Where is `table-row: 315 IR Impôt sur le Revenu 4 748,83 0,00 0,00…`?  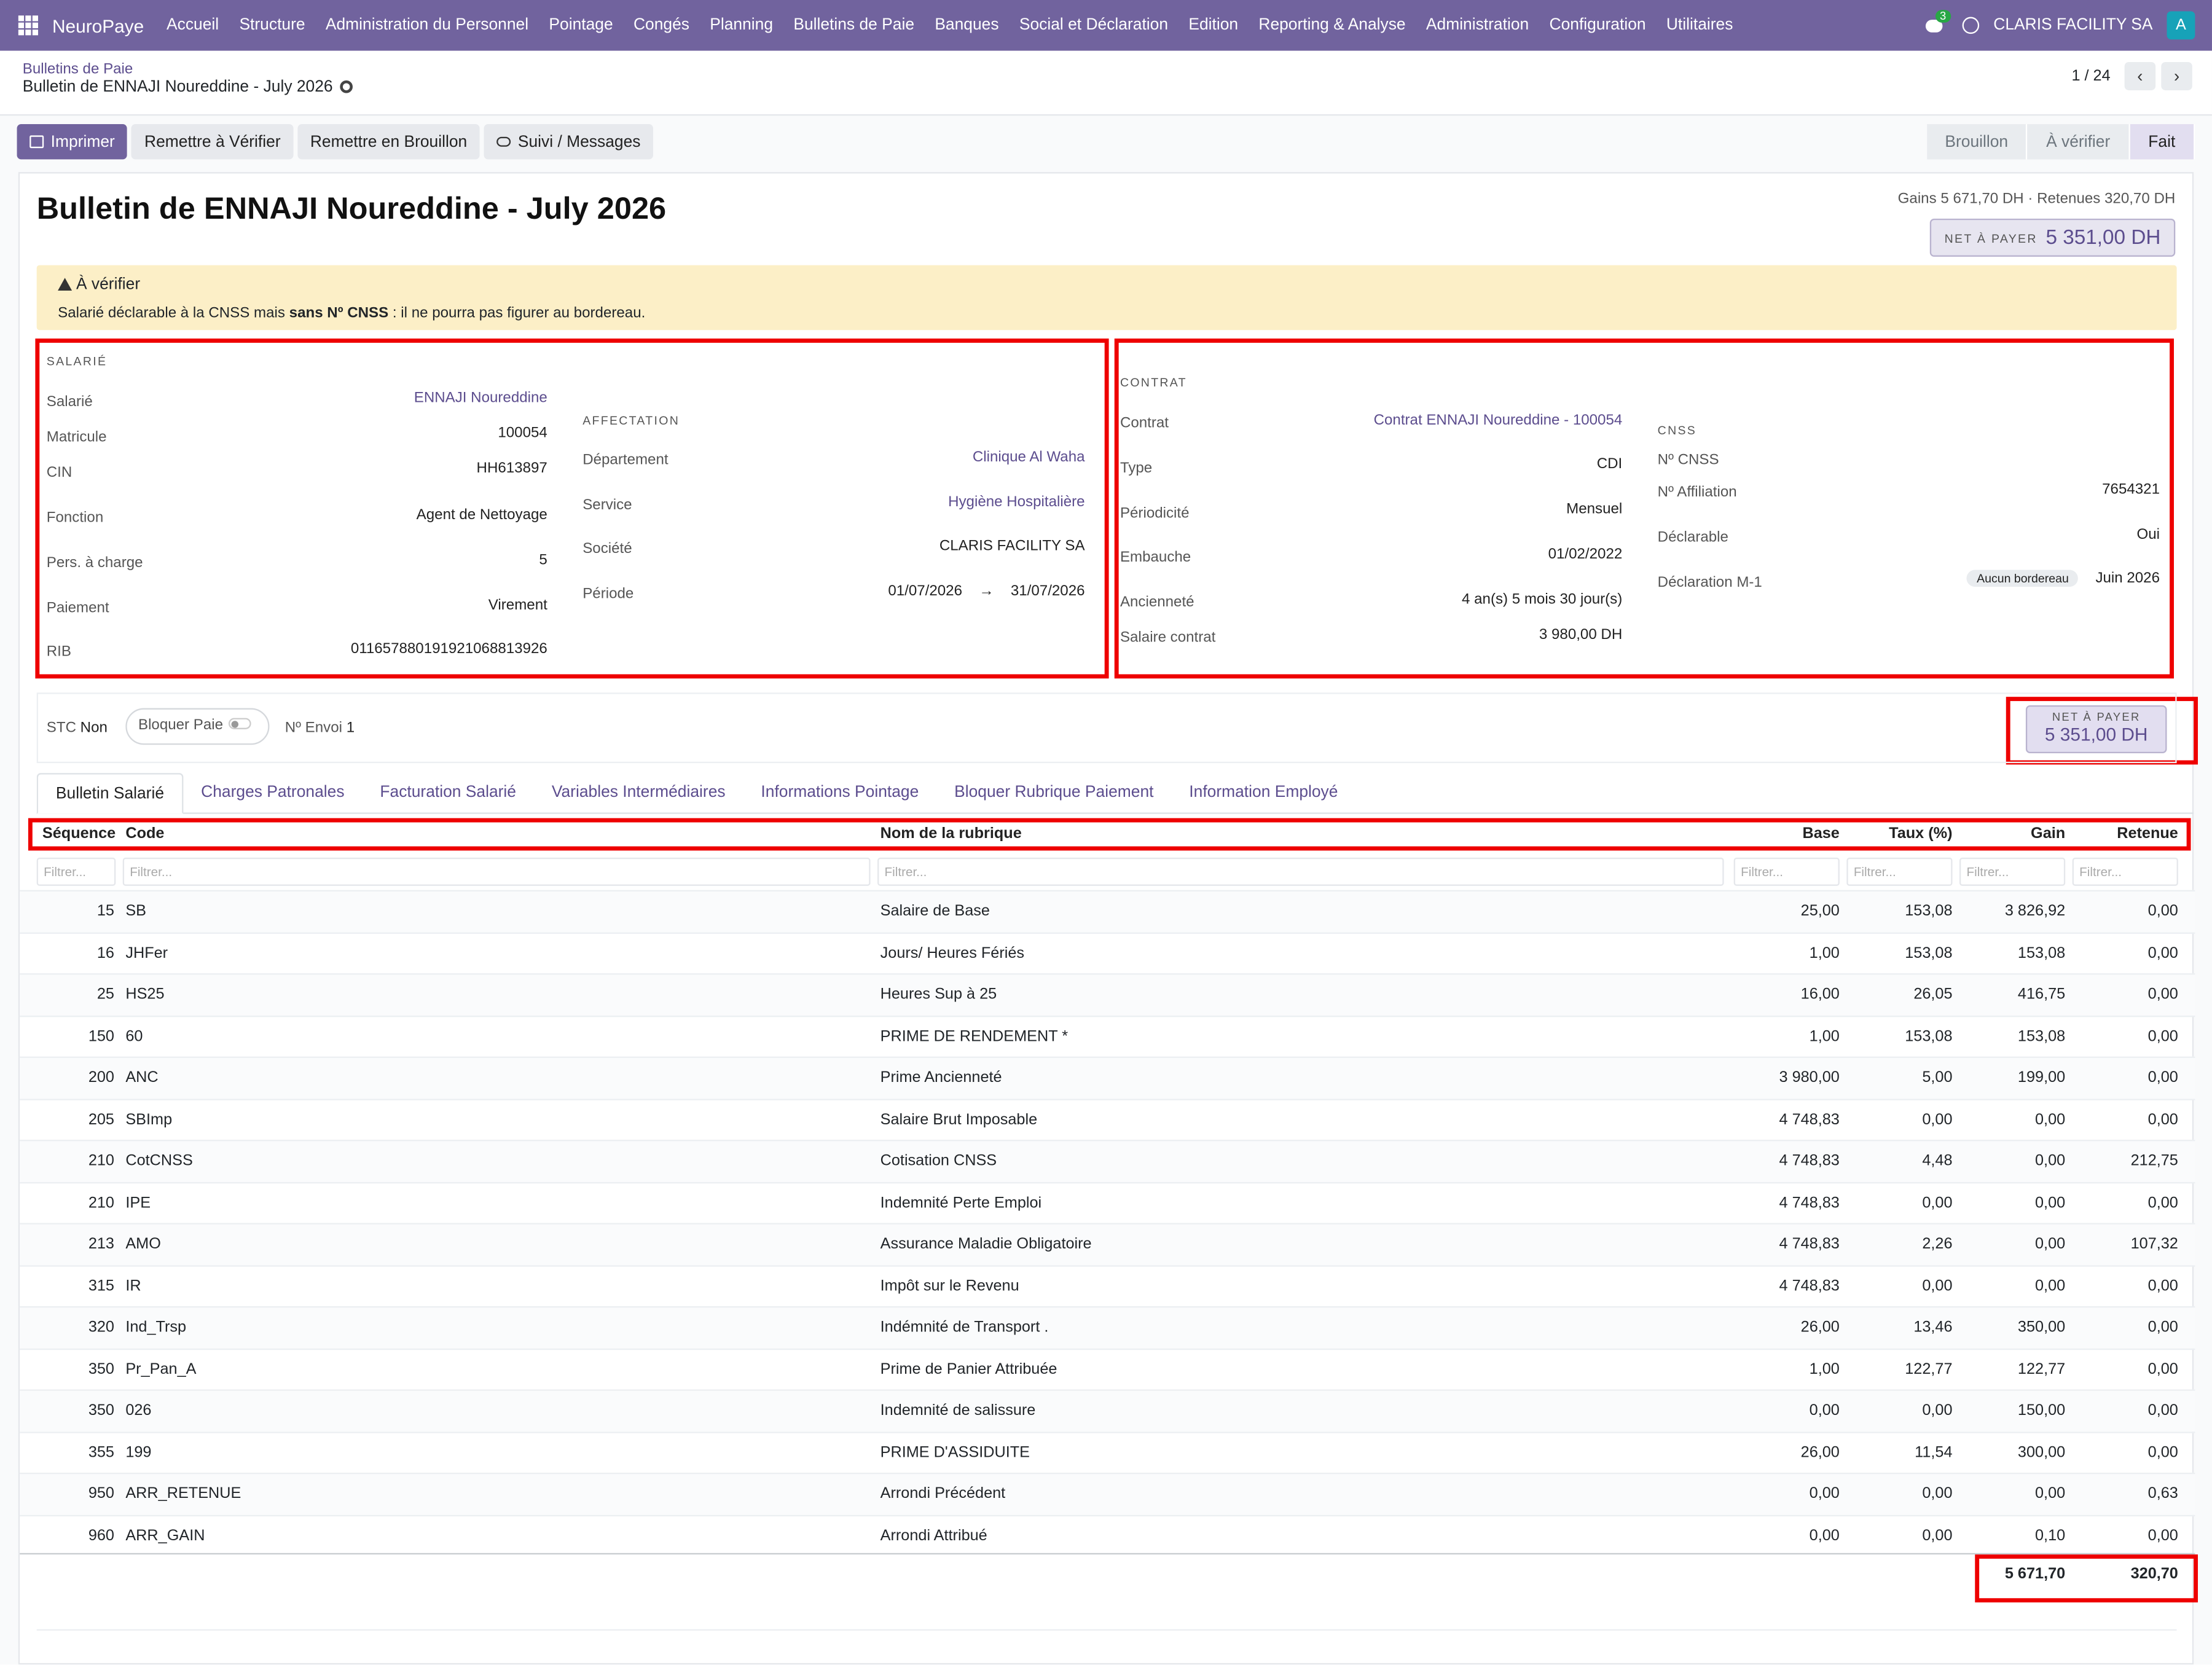 table-row: 315 IR Impôt sur le Revenu 4 748,83 0,00 0,00… is located at coordinates (1107, 1285).